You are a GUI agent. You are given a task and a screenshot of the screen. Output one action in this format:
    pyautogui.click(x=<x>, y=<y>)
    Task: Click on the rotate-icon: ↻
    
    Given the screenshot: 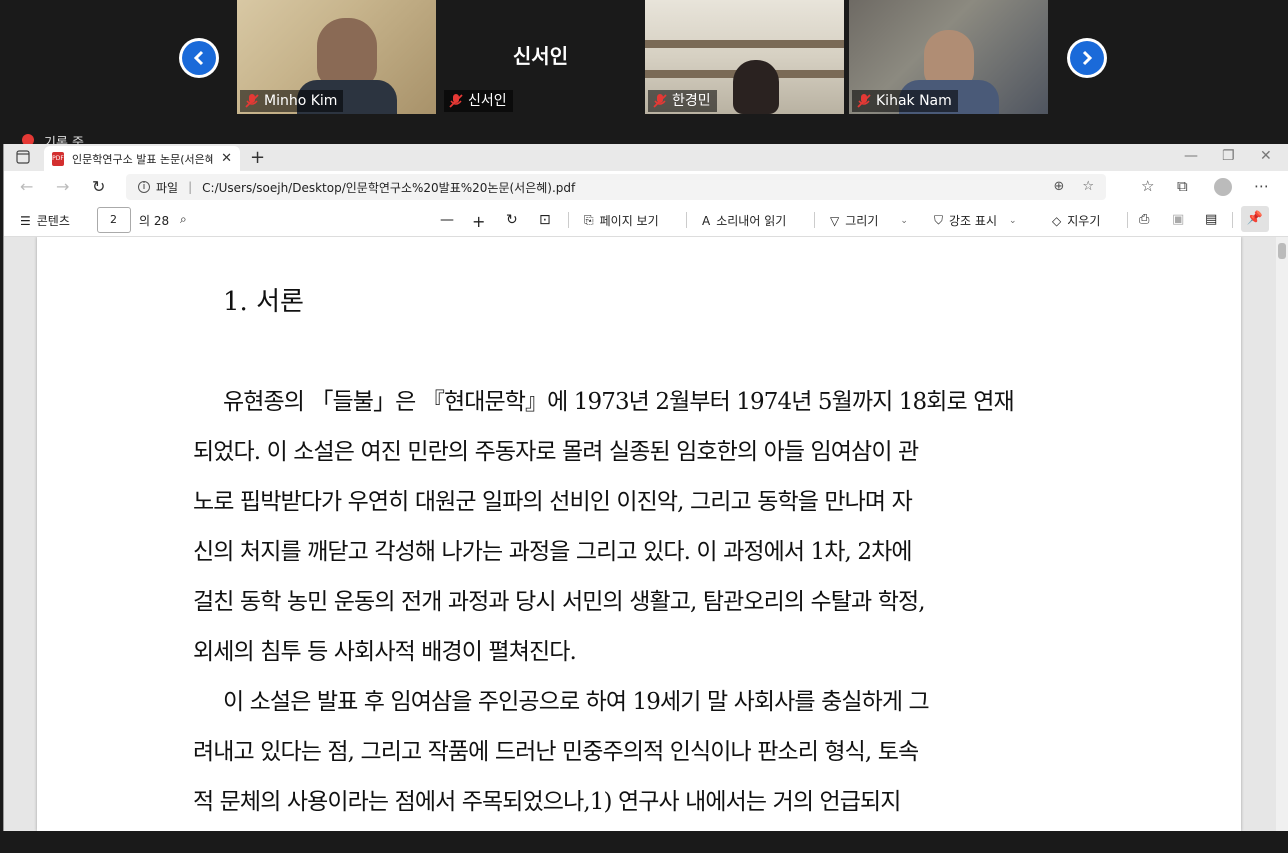 What is the action you would take?
    pyautogui.click(x=512, y=220)
    